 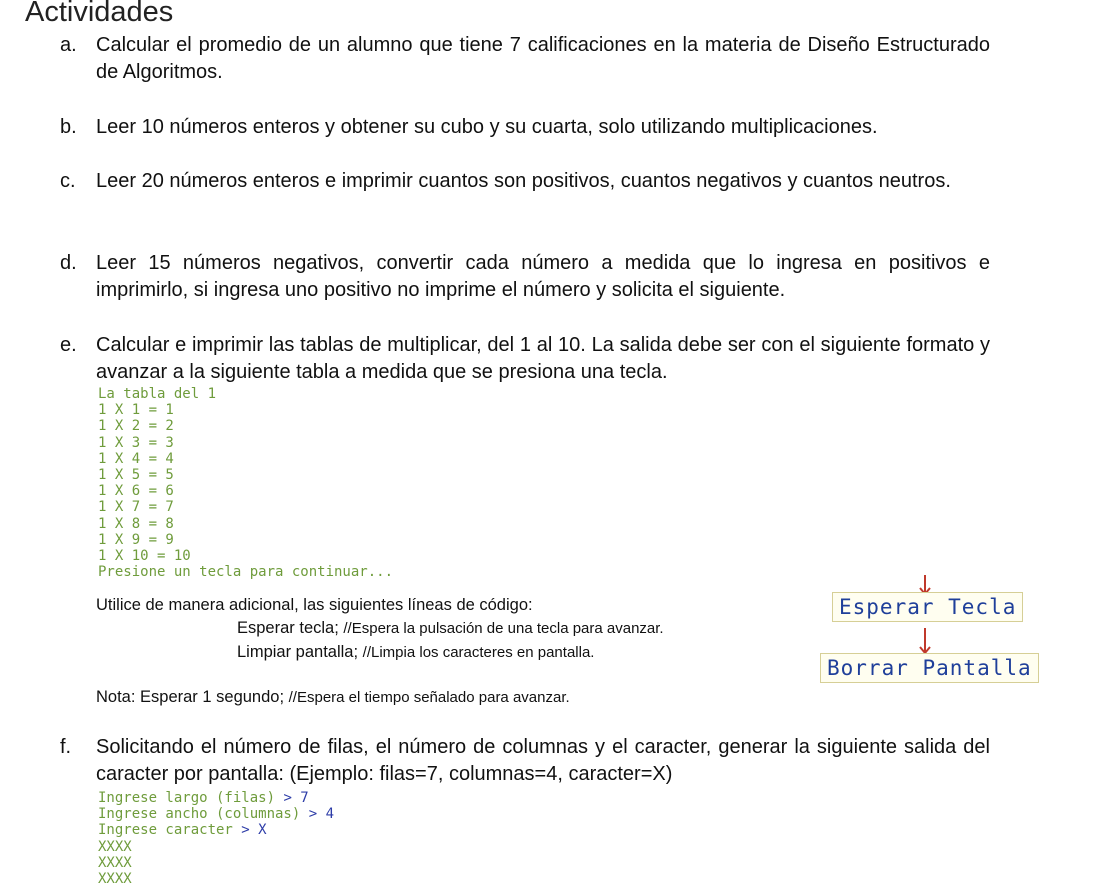 I want to click on arrow-down-icon, so click(x=925, y=641).